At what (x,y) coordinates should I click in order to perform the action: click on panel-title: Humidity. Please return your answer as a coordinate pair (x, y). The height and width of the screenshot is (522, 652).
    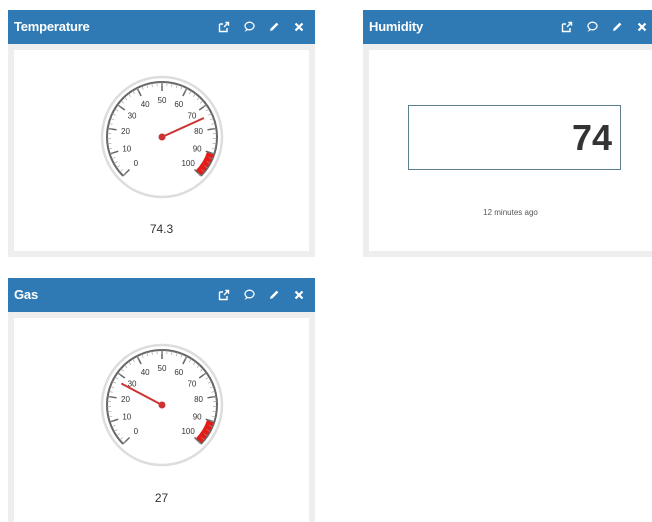
    Looking at the image, I should click on (396, 26).